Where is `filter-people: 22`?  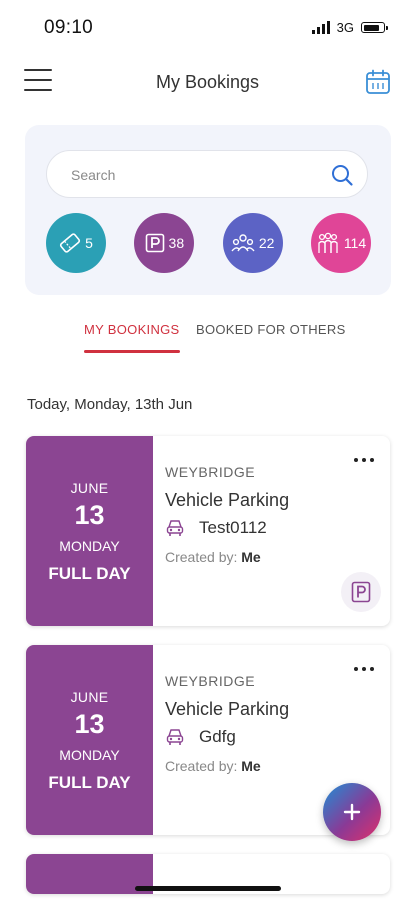 filter-people: 22 is located at coordinates (252, 243).